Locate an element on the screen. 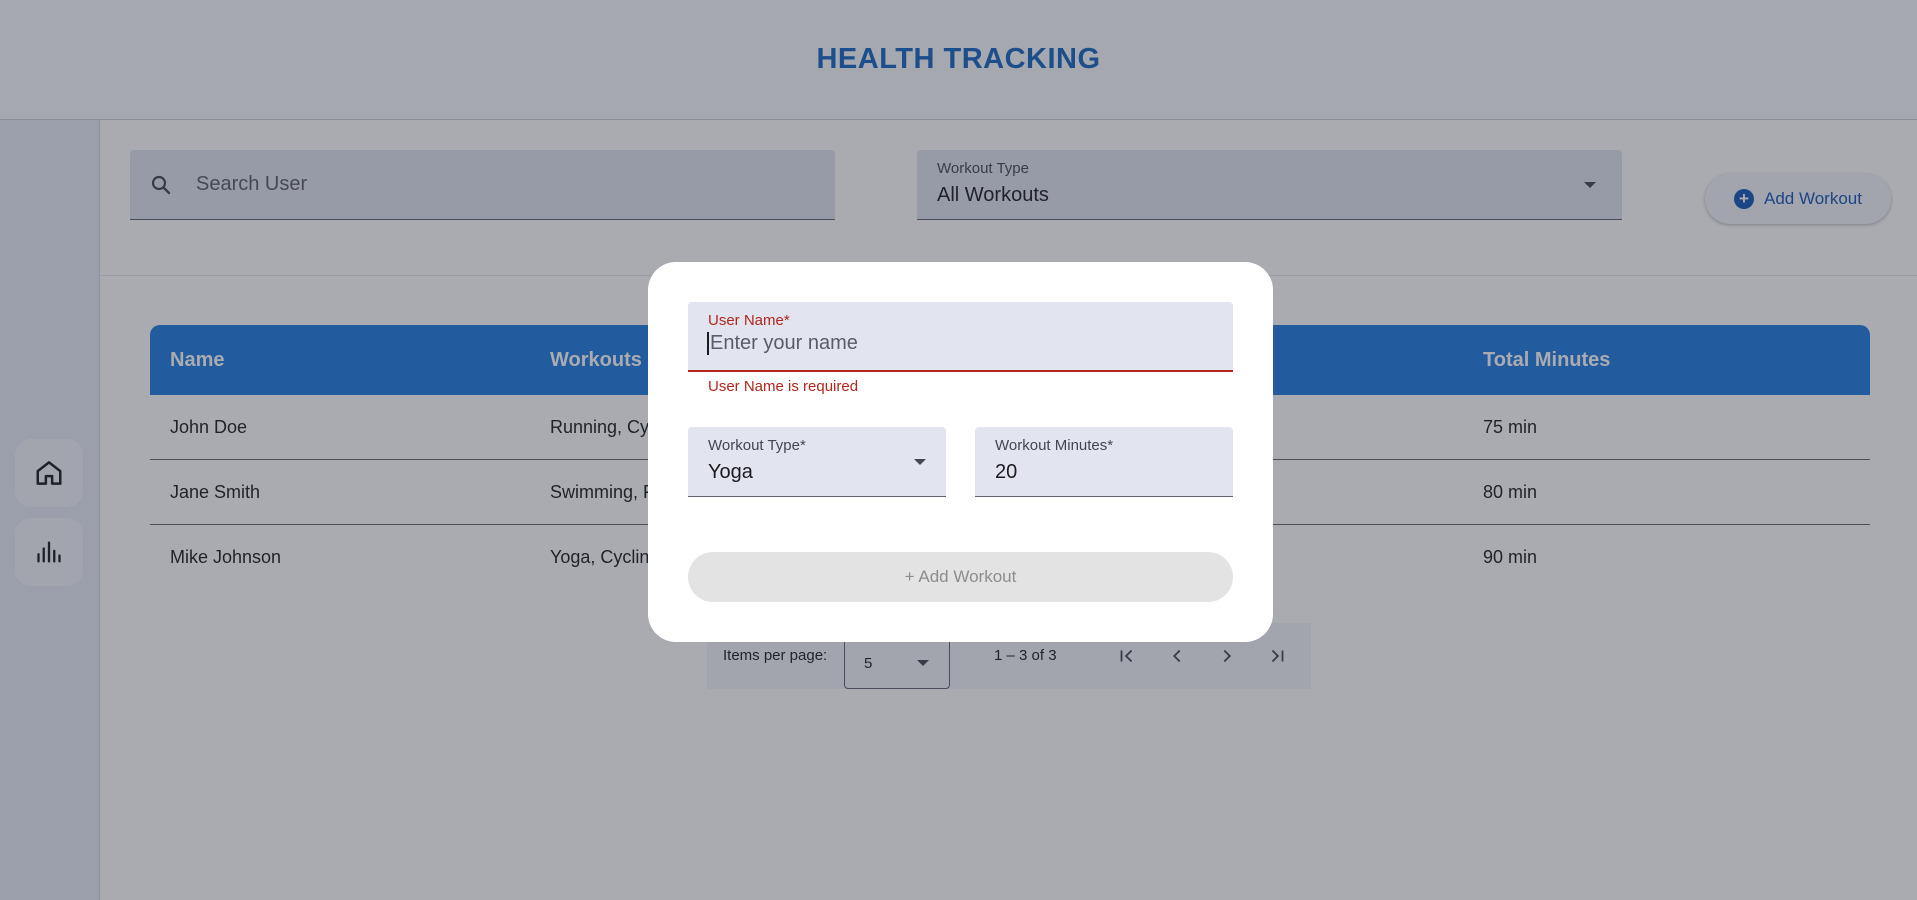  workout-minutes-field: Workout Minutes* 20 is located at coordinates (1104, 462).